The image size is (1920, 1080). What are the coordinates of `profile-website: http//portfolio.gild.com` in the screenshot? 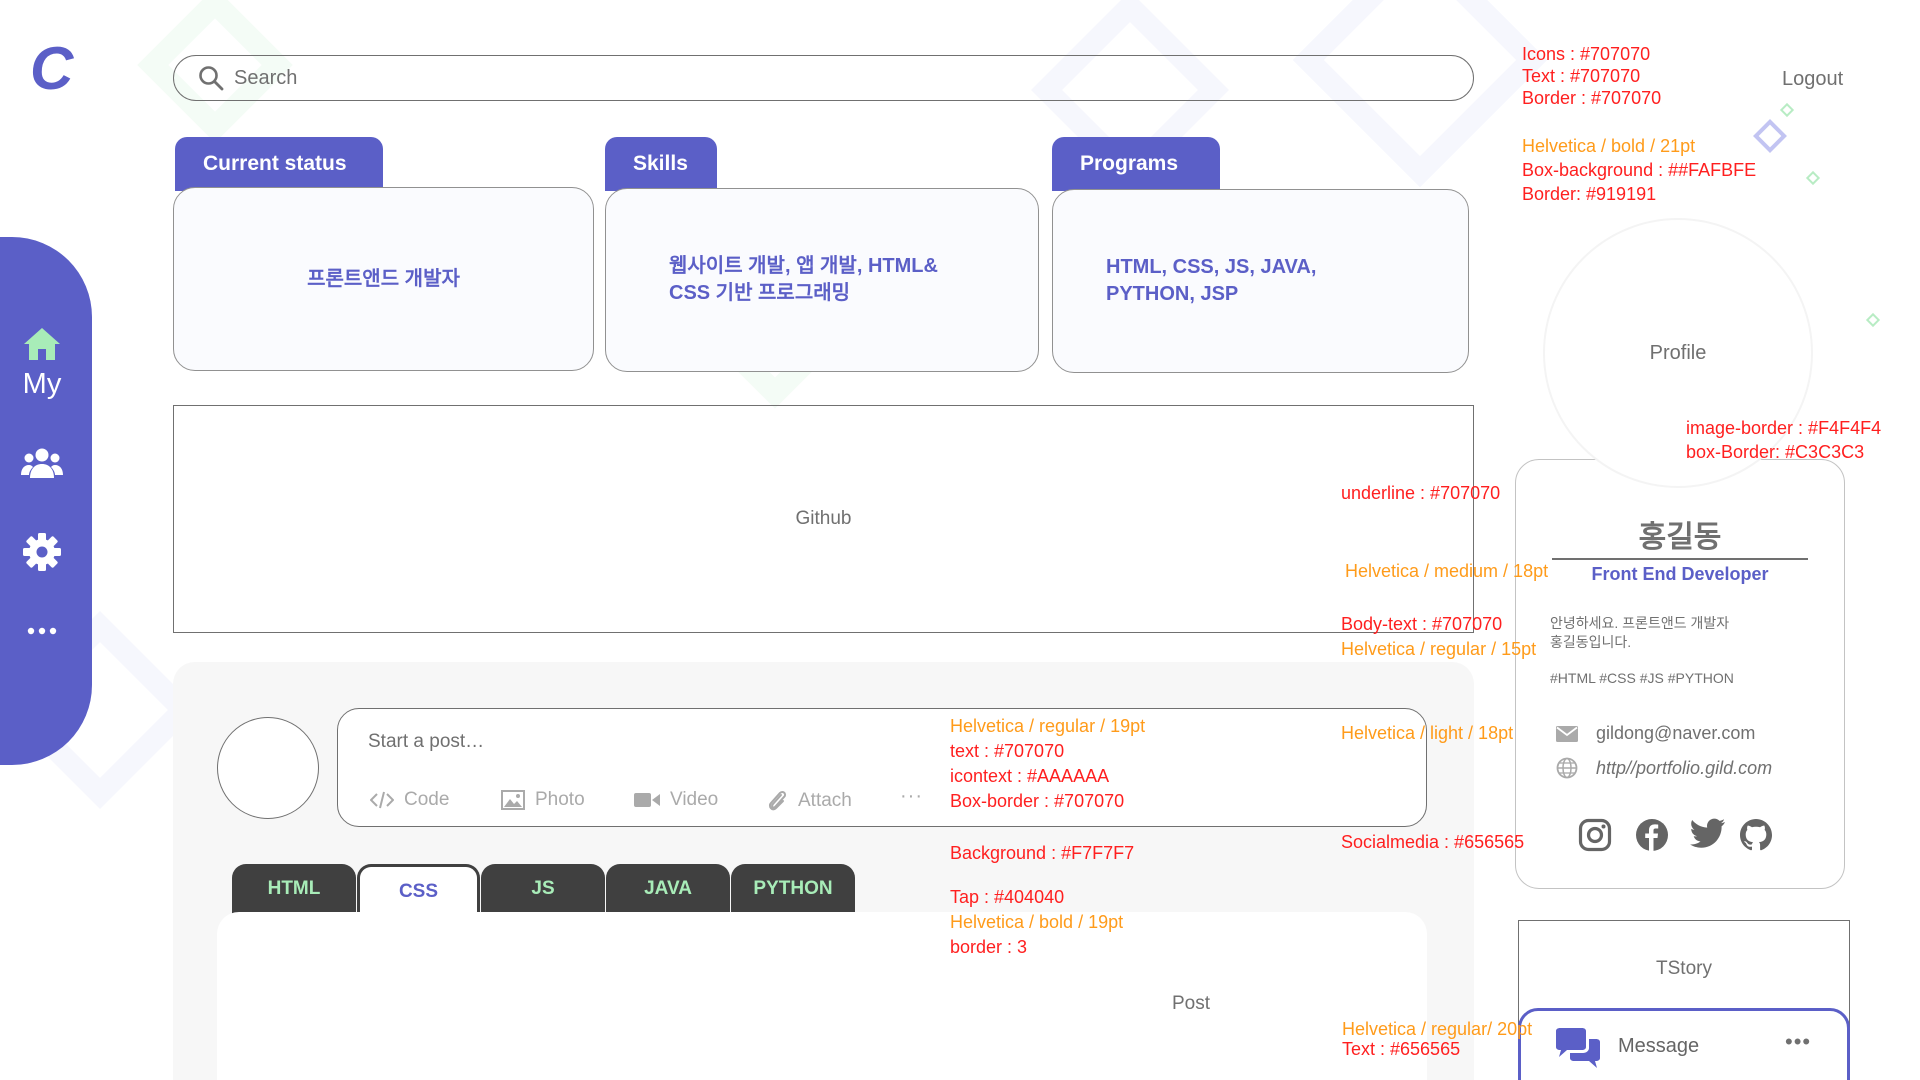 It's located at (1664, 768).